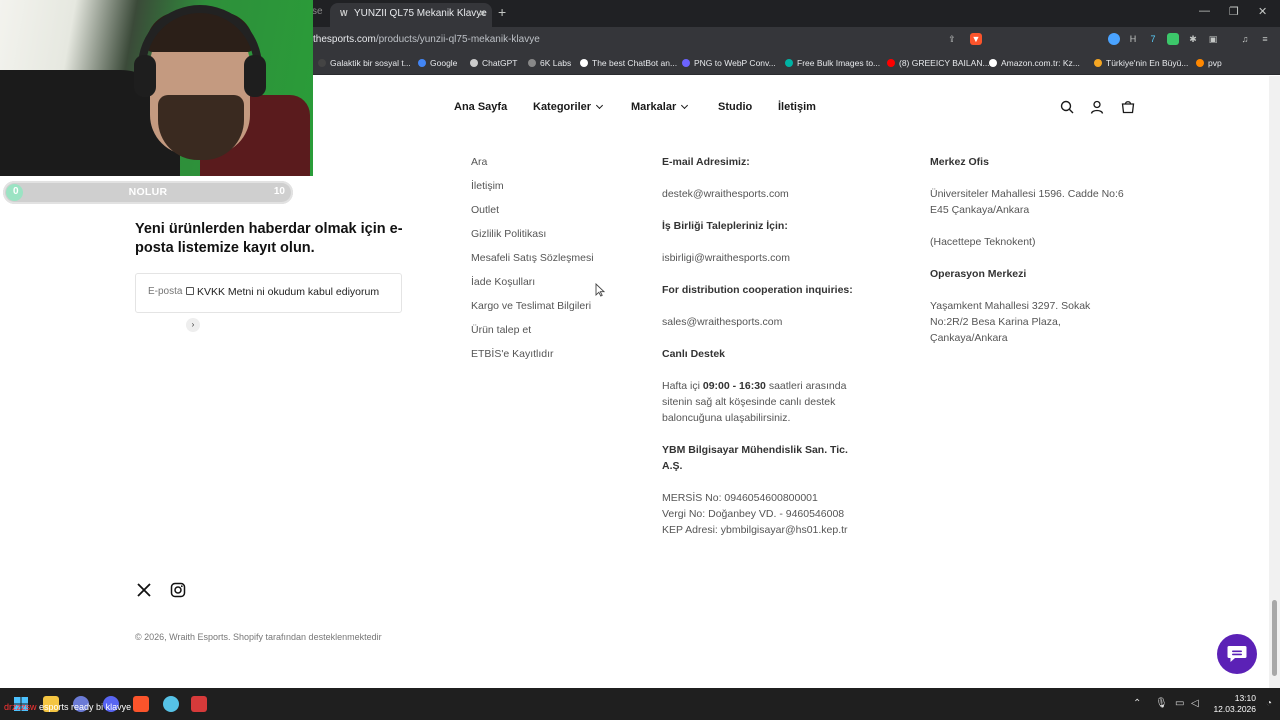 Image resolution: width=1280 pixels, height=720 pixels. I want to click on chat-icon, so click(1237, 654).